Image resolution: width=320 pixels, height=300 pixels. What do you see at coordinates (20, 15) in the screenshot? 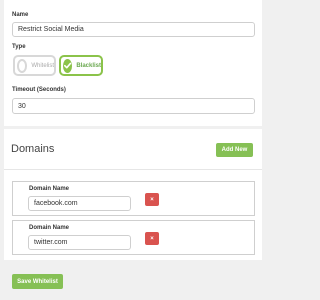
I see `name-label: Name` at bounding box center [20, 15].